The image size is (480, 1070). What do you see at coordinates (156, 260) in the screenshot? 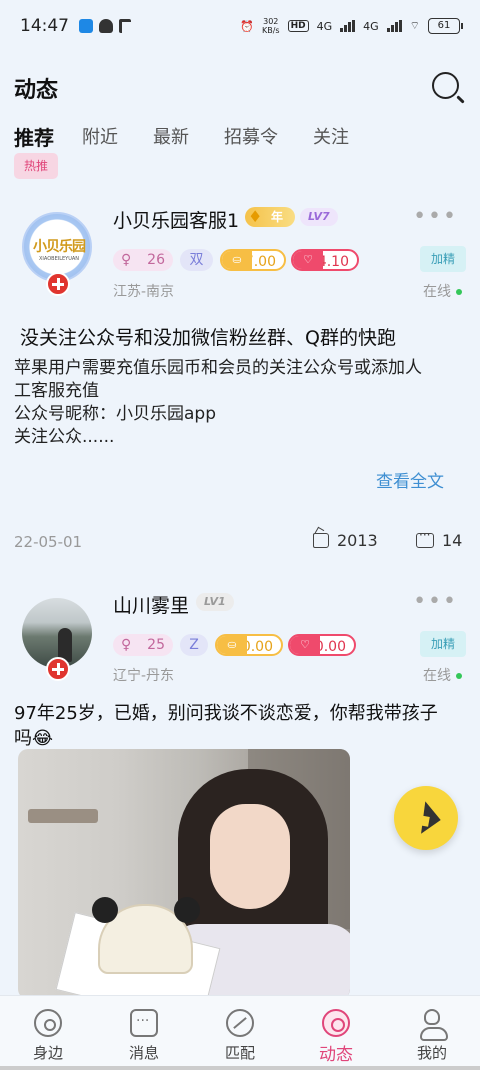
I see `age-value: 26` at bounding box center [156, 260].